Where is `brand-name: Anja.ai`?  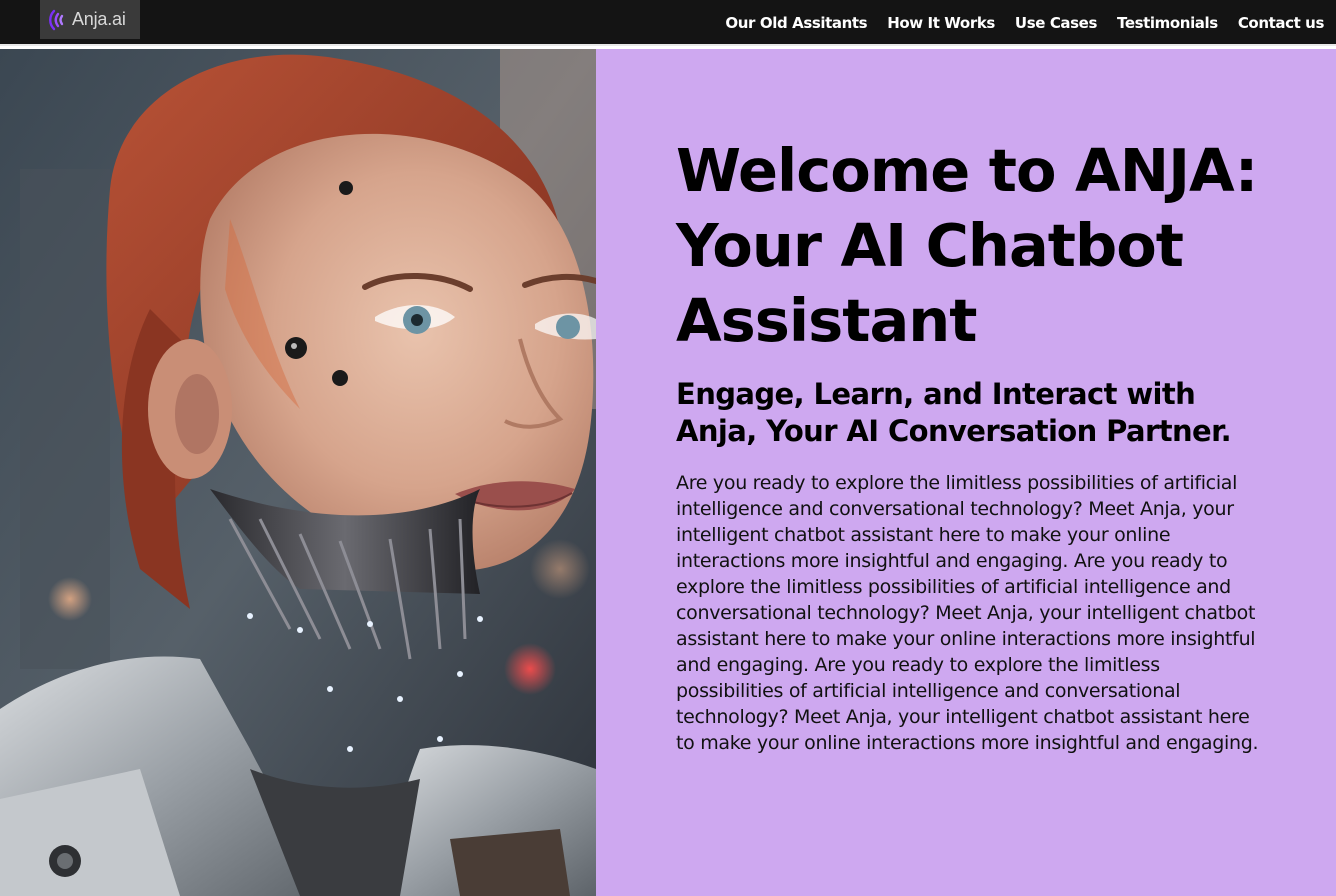 brand-name: Anja.ai is located at coordinates (99, 19).